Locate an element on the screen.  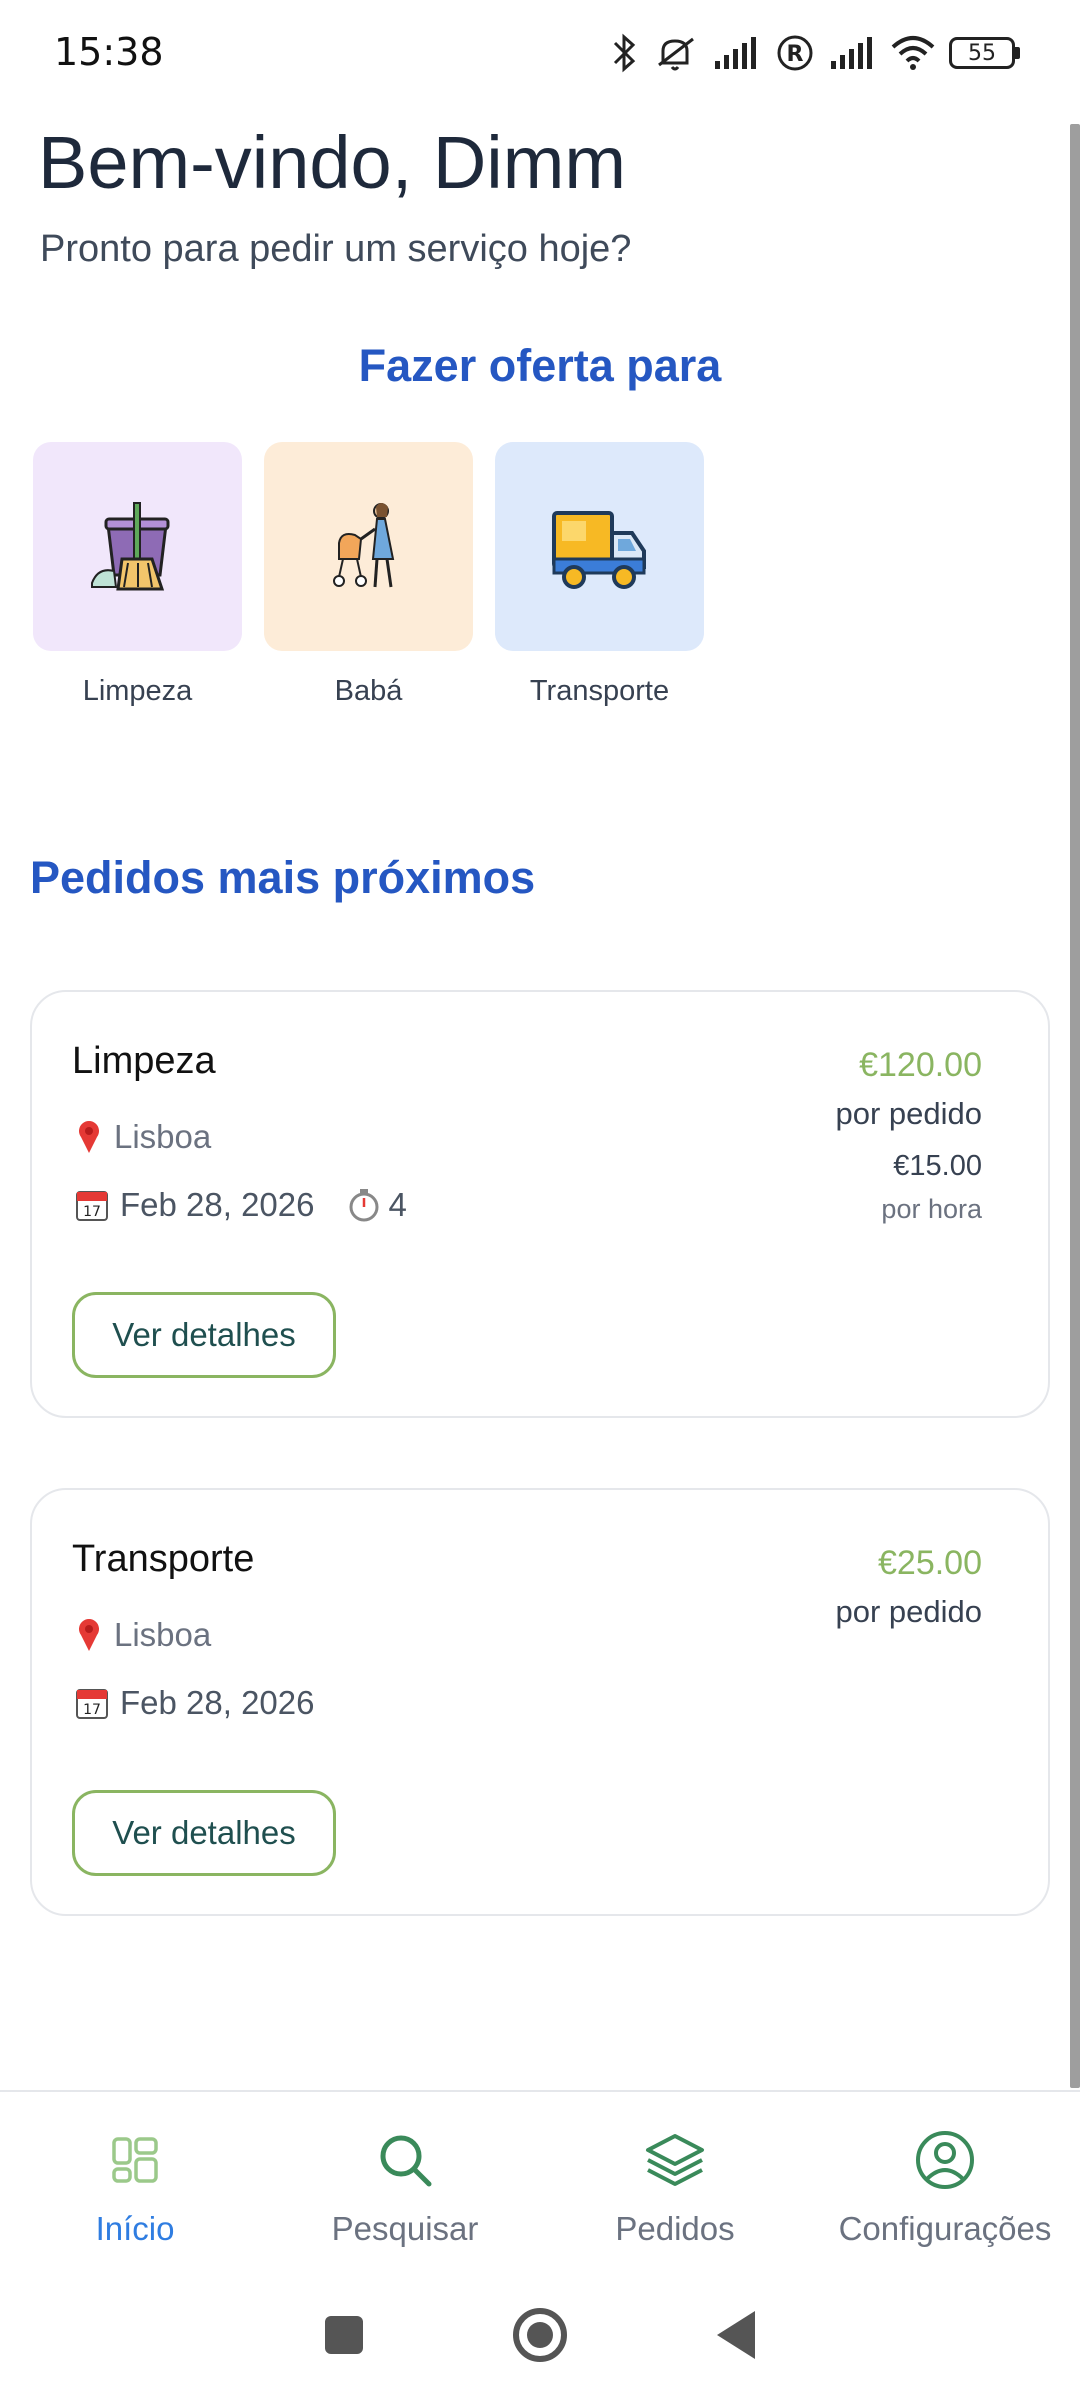
nav-label: Configurações is located at coordinates (945, 2228).